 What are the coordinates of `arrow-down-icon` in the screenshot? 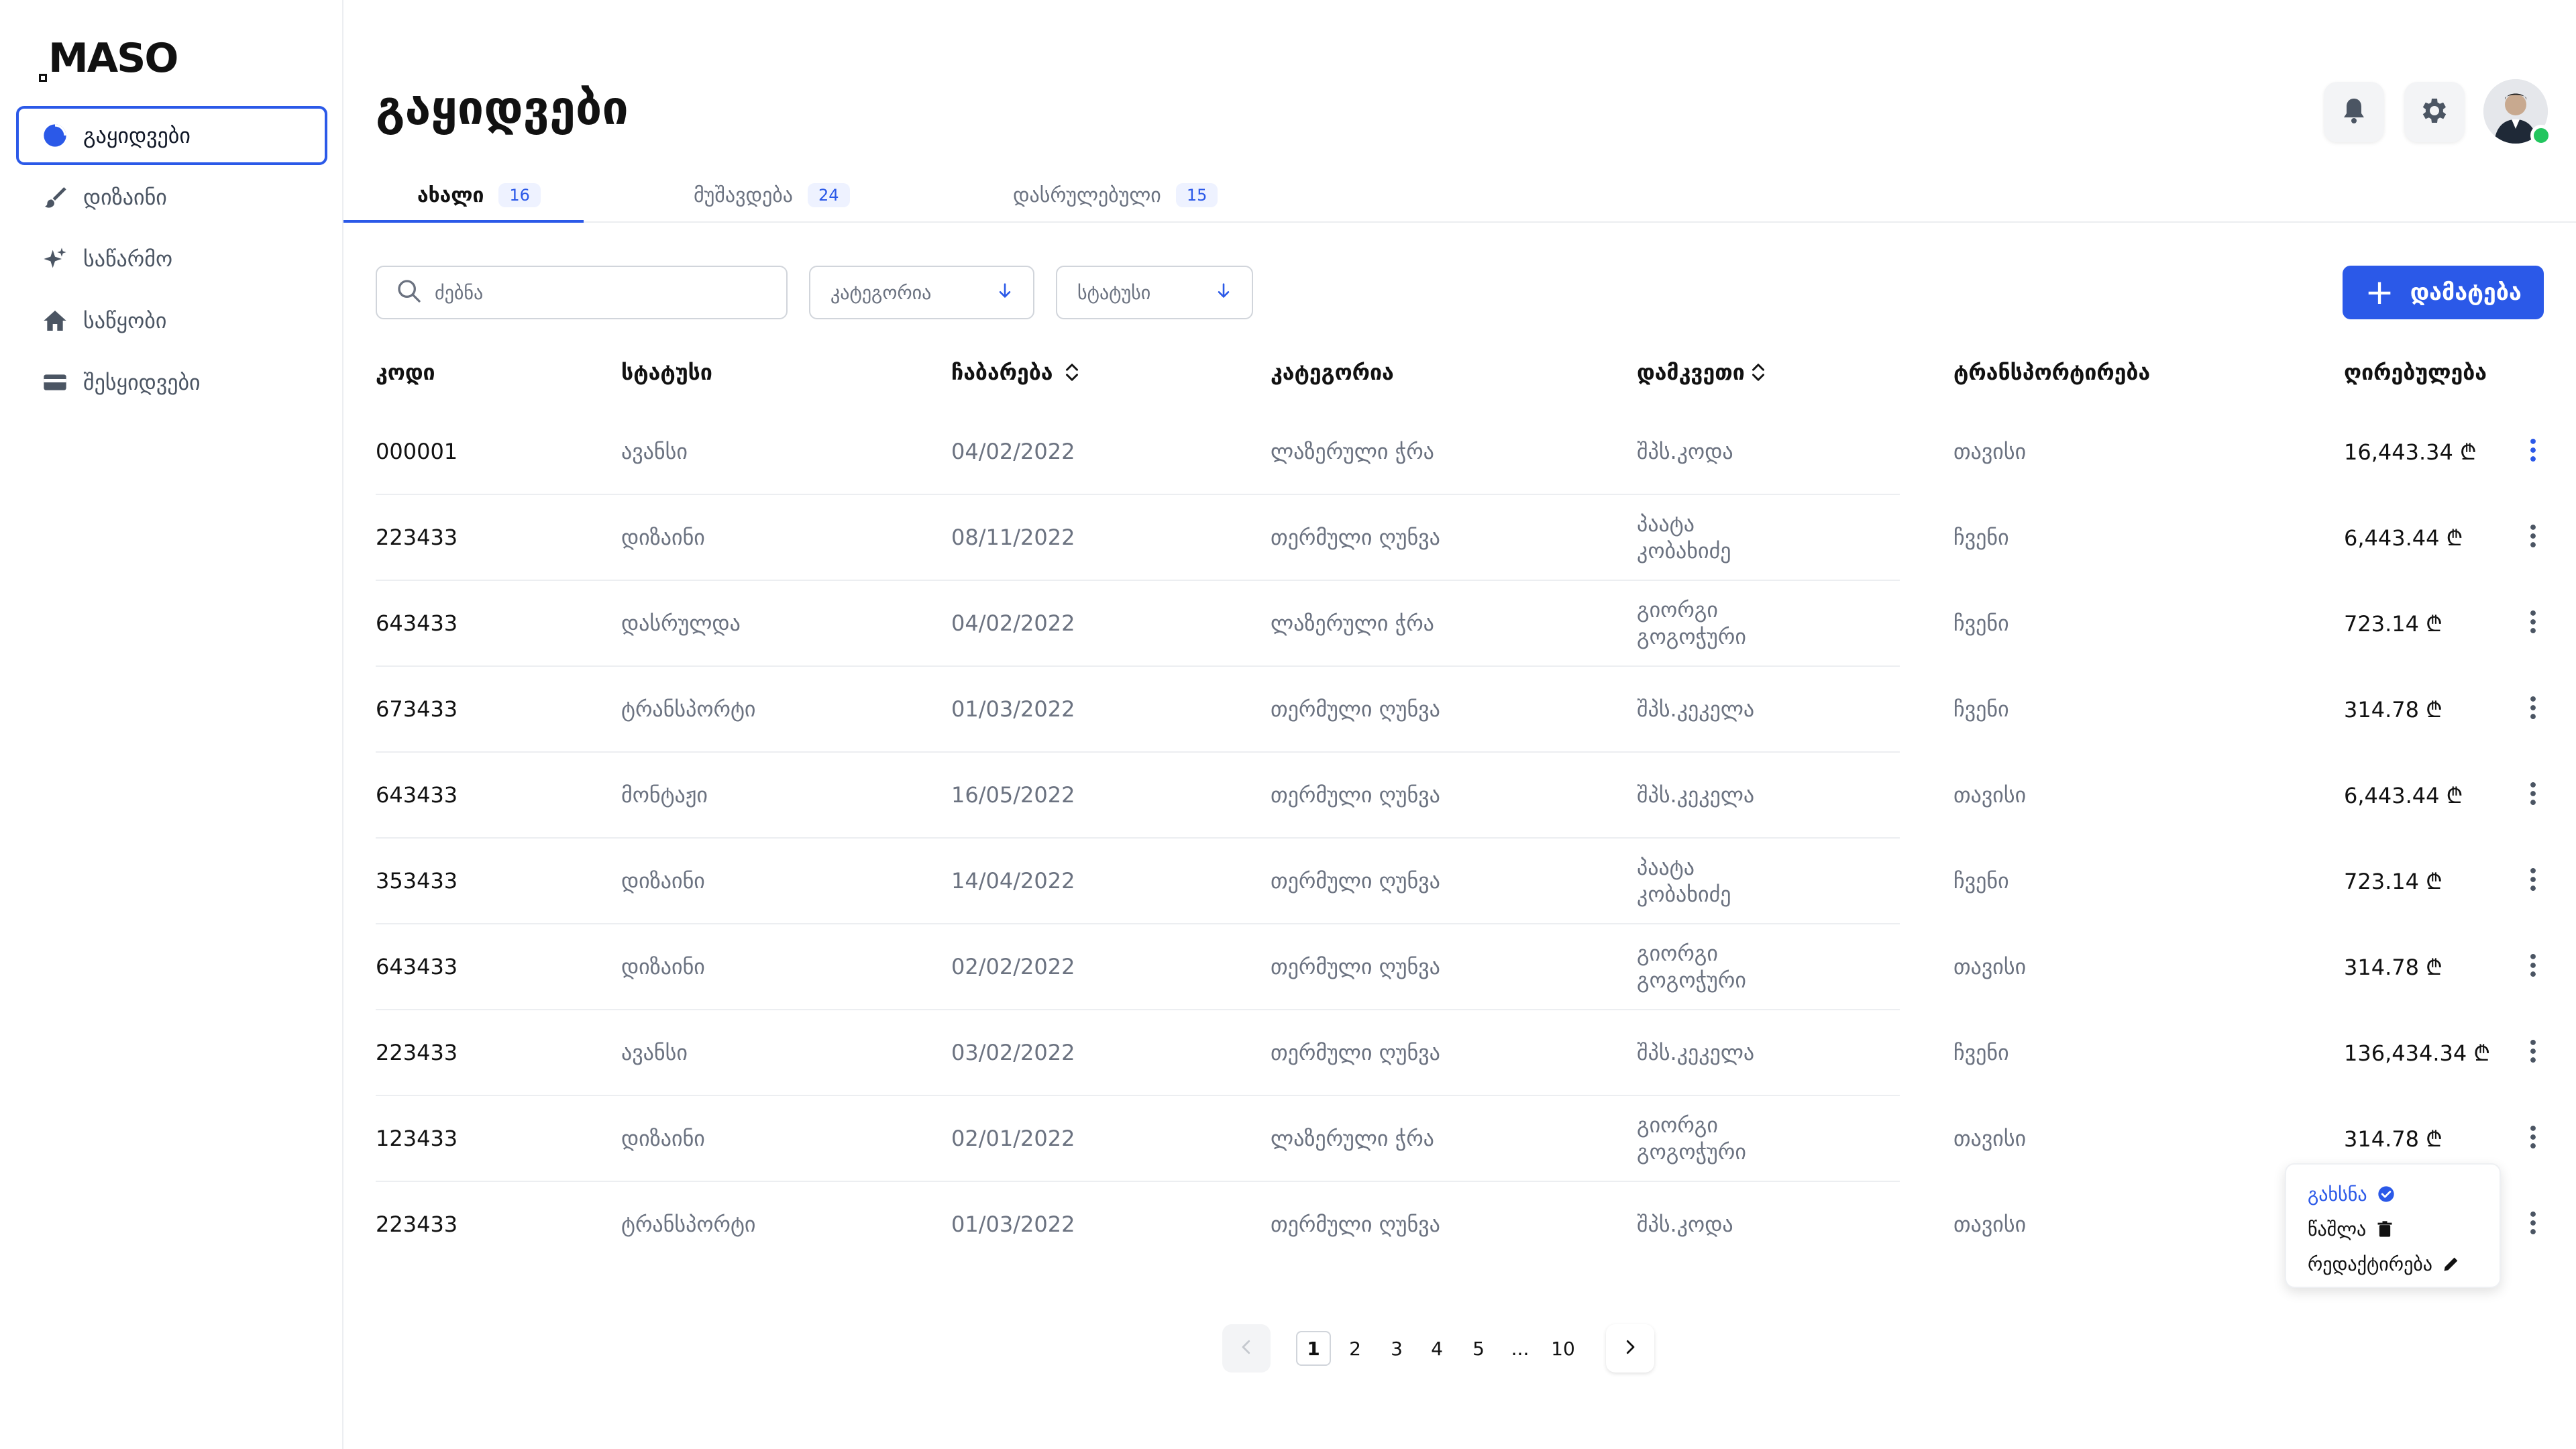 It's located at (1223, 293).